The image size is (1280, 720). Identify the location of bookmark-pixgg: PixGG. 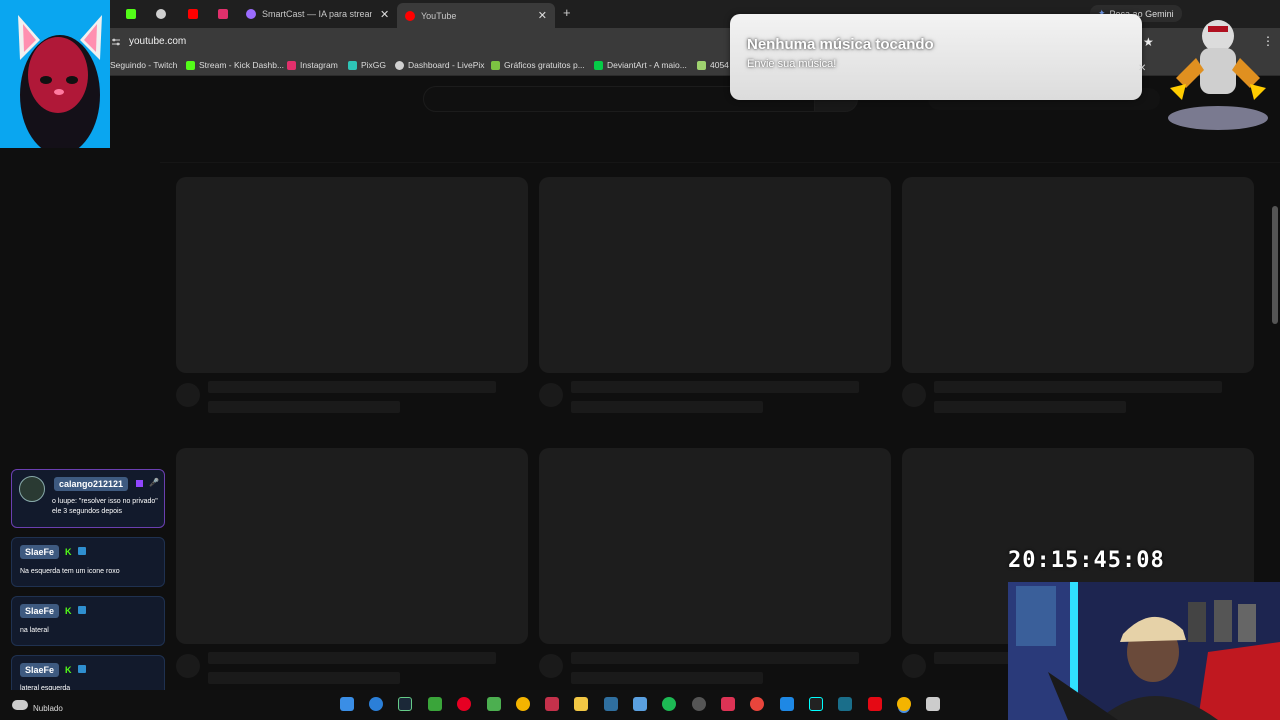
(367, 65).